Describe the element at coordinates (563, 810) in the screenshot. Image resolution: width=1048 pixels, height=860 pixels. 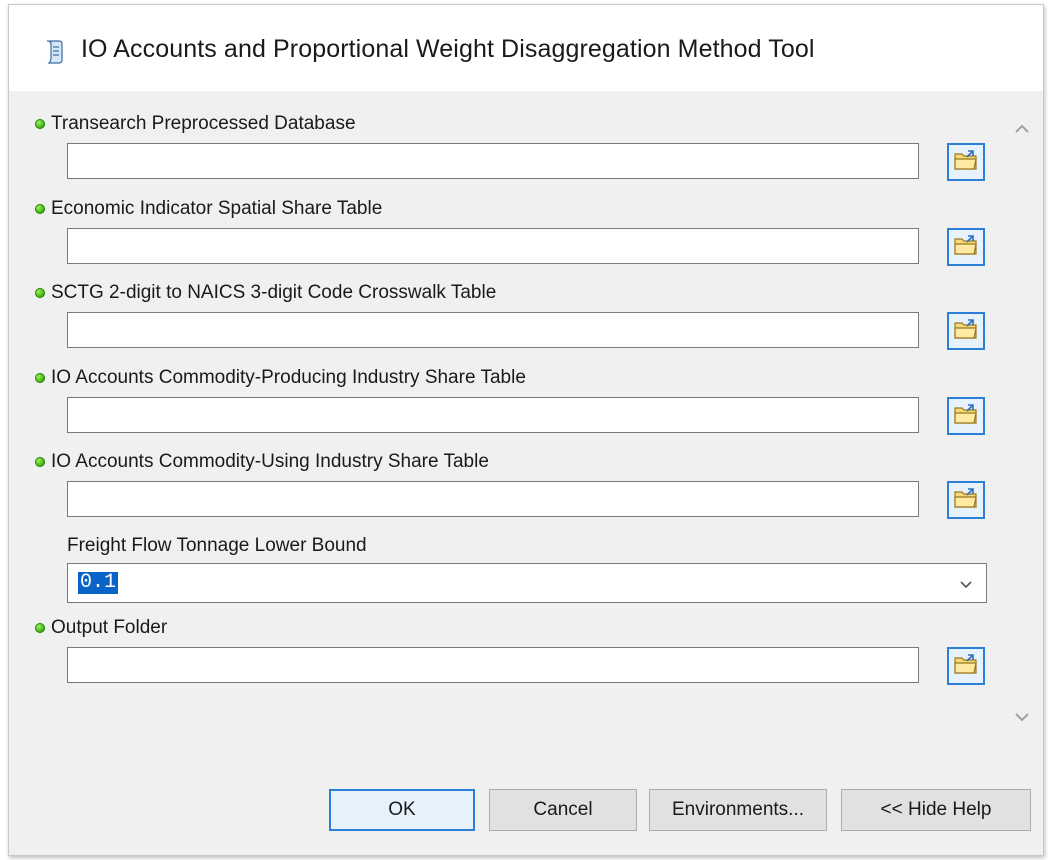
I see `cancel-button: Cancel` at that location.